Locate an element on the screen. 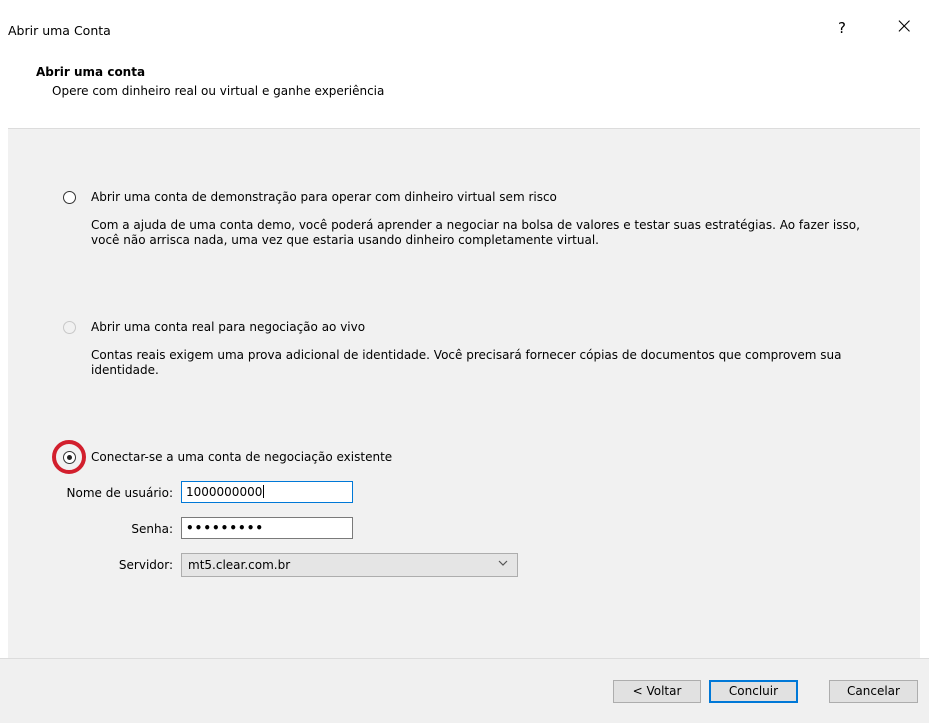 This screenshot has height=723, width=929. cancel-button: Cancelar is located at coordinates (873, 691).